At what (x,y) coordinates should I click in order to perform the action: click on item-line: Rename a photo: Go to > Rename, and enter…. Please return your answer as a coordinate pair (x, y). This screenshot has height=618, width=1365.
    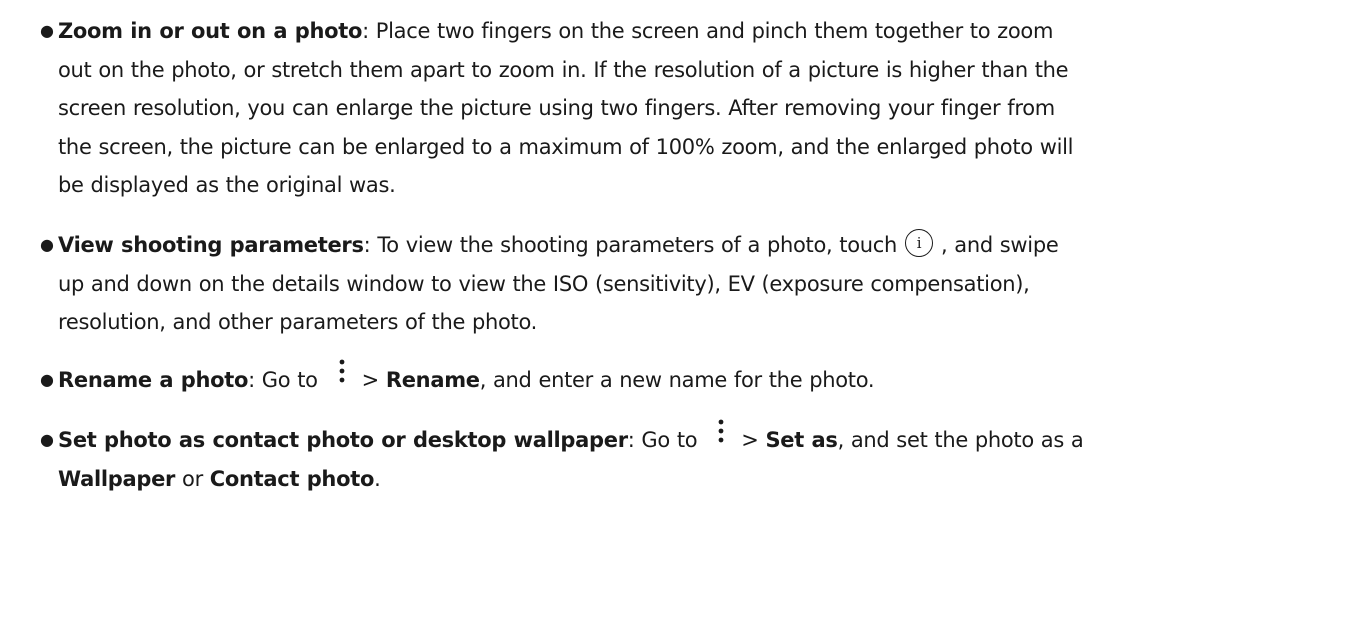
    Looking at the image, I should click on (699, 379).